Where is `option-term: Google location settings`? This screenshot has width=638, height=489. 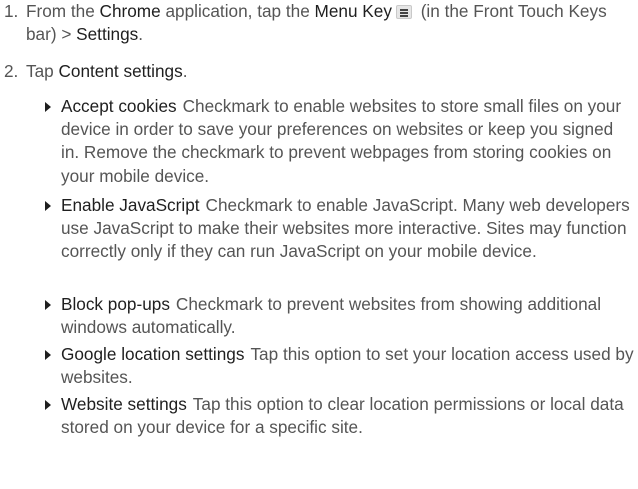
option-term: Google location settings is located at coordinates (153, 354).